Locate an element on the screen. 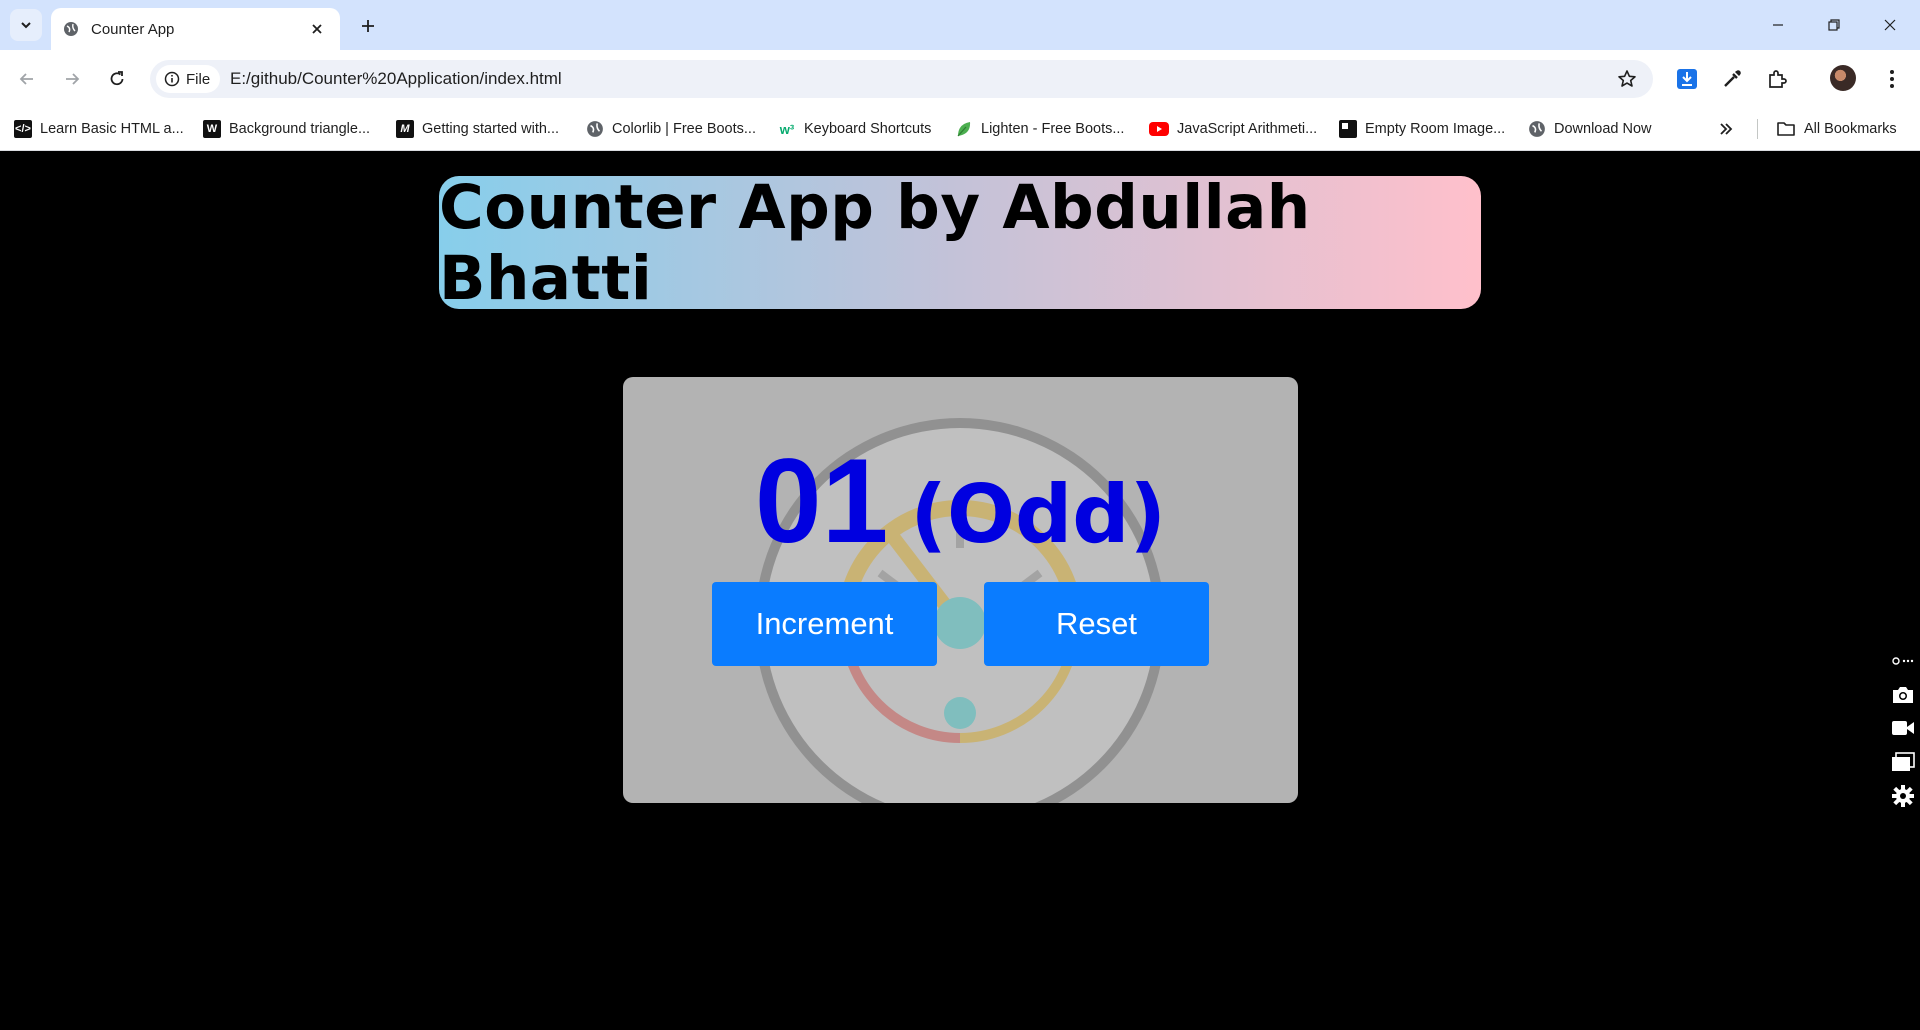 The height and width of the screenshot is (1030, 1920). header-banner: Counter App by Abdullah Bhatti is located at coordinates (960, 243).